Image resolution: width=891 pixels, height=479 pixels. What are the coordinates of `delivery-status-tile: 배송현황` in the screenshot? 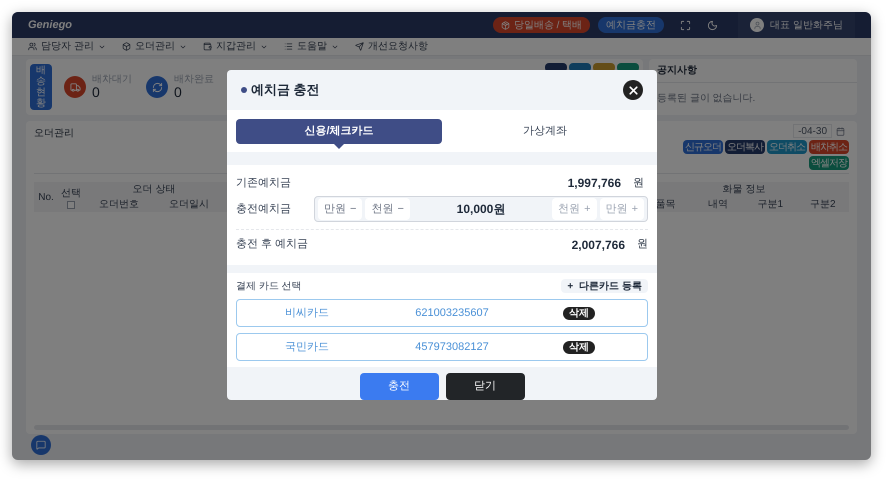 It's located at (41, 87).